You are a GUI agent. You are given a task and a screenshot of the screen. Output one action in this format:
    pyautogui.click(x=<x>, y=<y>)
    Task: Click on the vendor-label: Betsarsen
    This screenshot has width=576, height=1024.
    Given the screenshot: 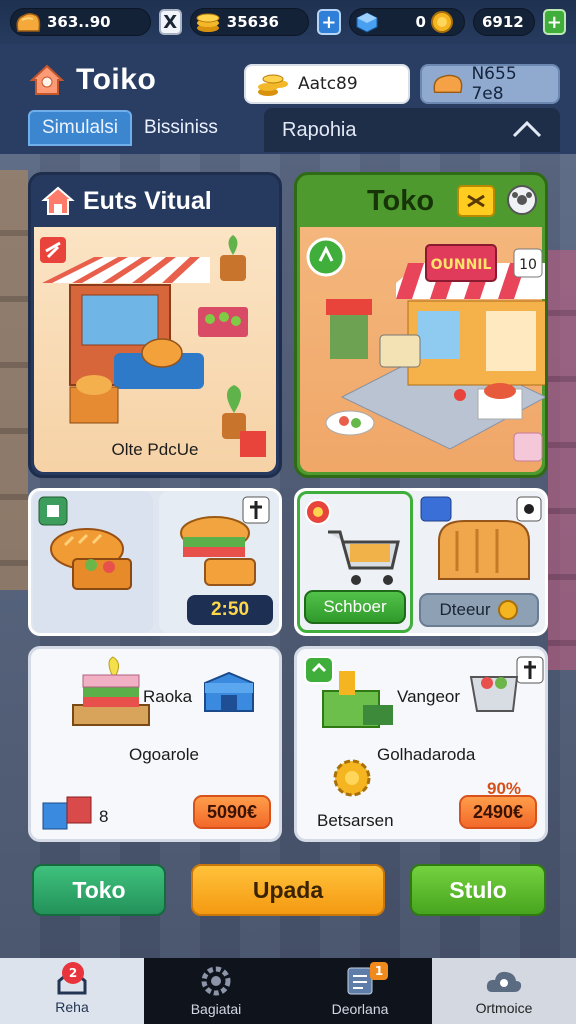 What is the action you would take?
    pyautogui.click(x=355, y=820)
    